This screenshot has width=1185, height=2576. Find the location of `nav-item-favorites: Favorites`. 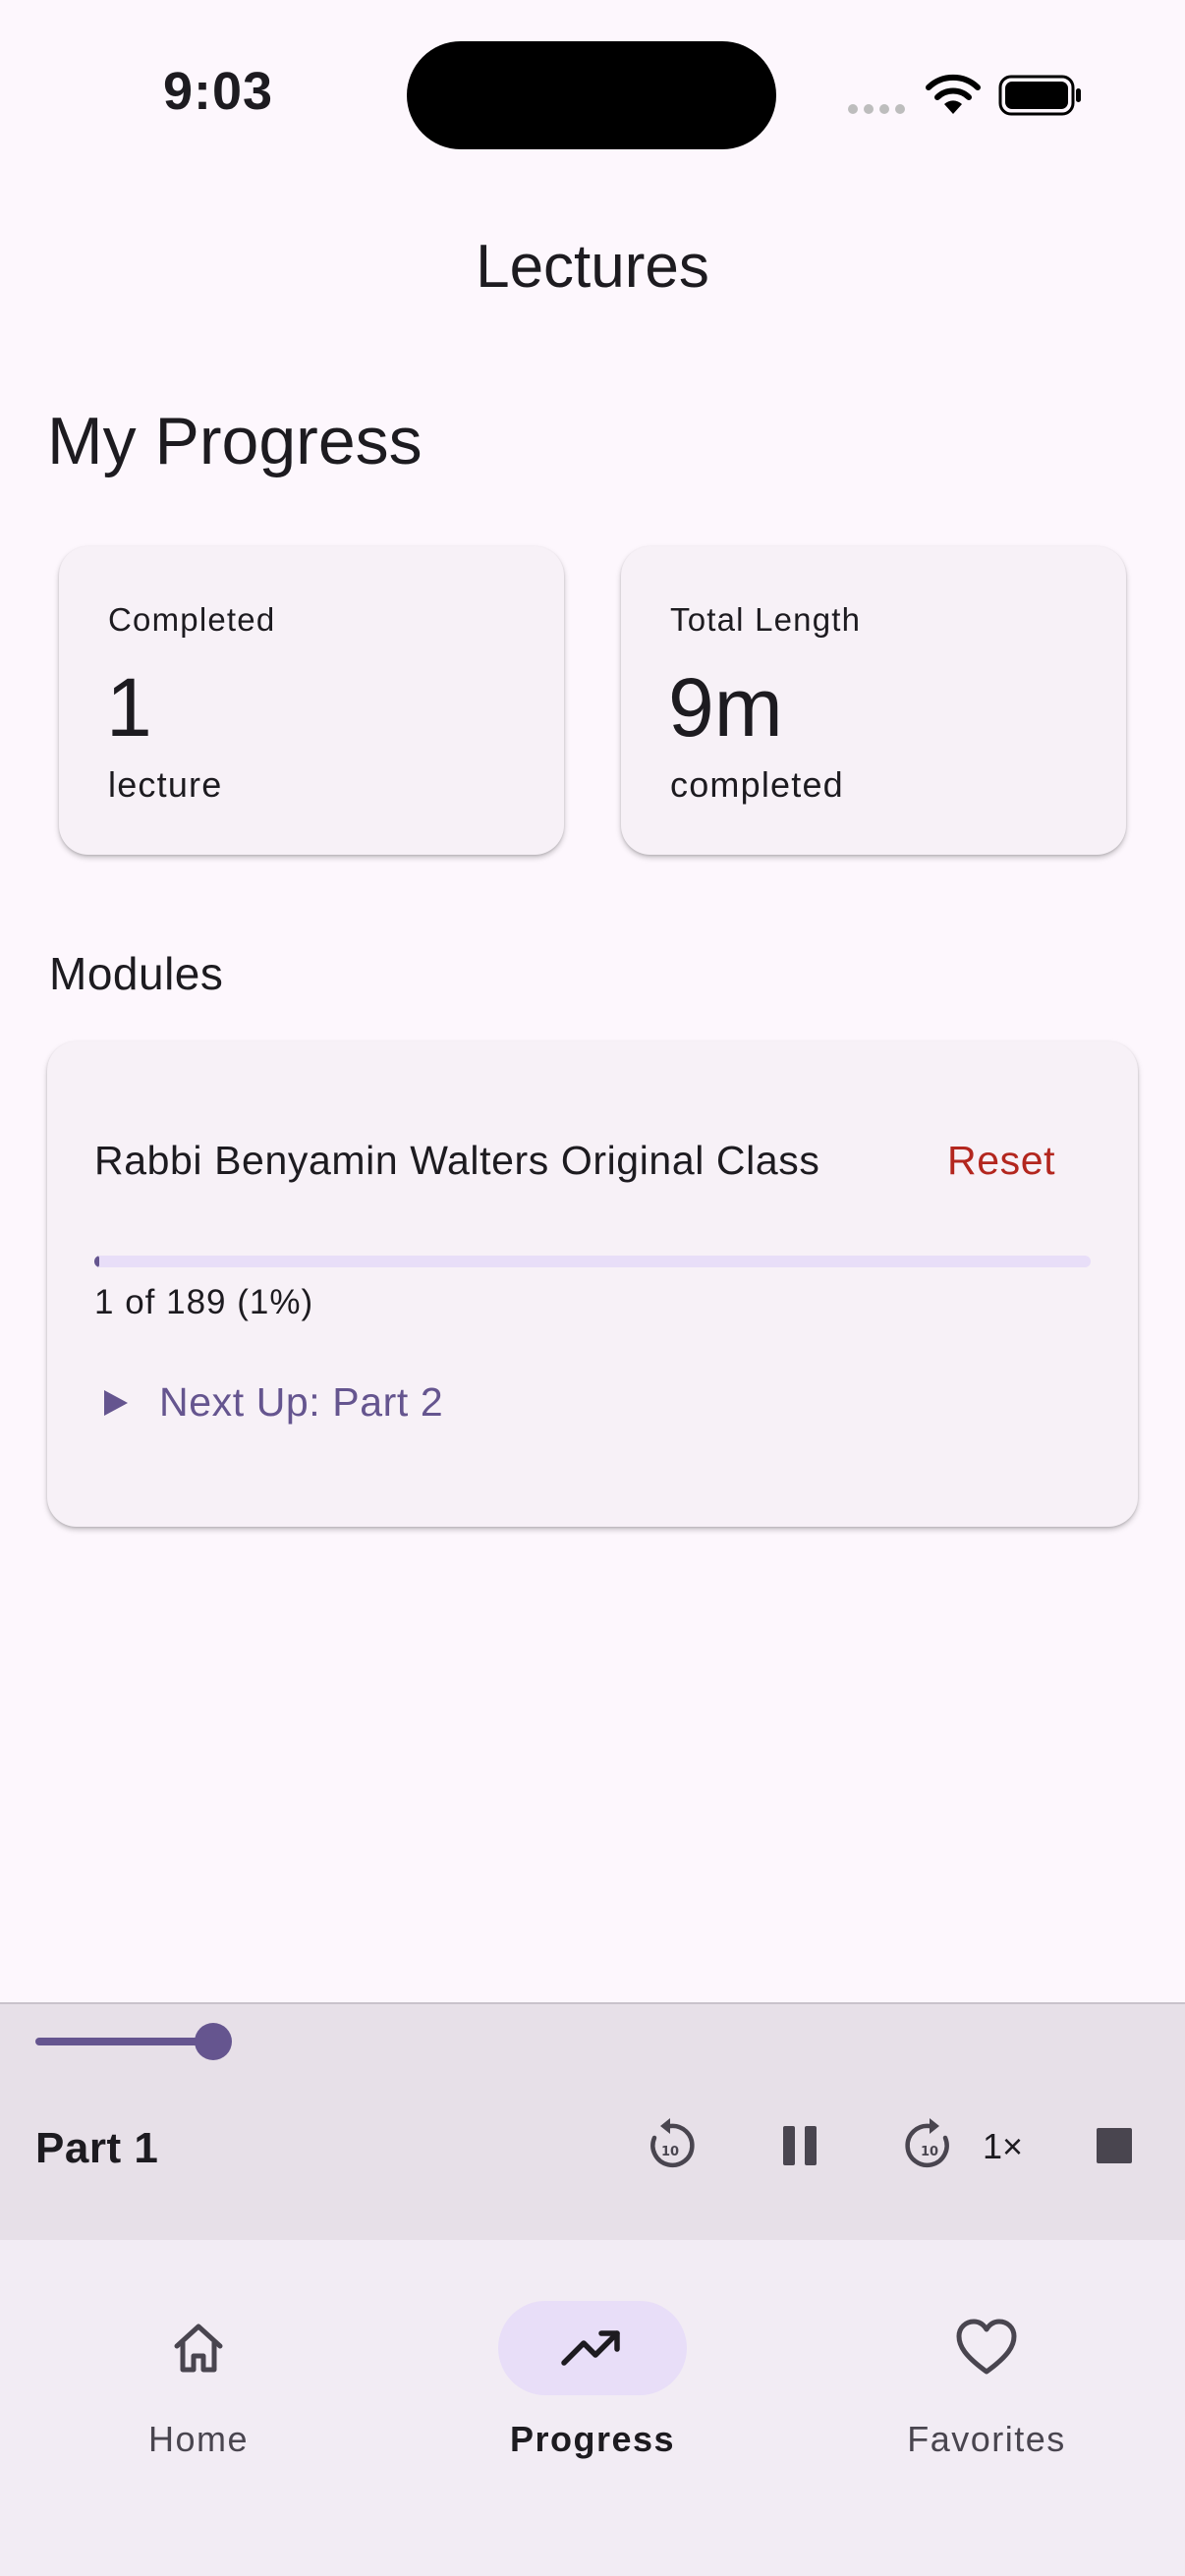

nav-item-favorites: Favorites is located at coordinates (987, 2377).